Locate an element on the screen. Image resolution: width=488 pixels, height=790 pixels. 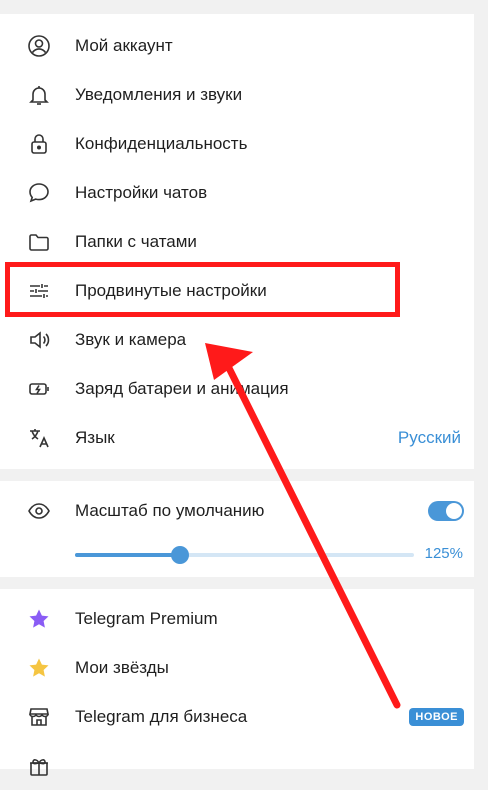
star-yellow-icon is located at coordinates (39, 668).